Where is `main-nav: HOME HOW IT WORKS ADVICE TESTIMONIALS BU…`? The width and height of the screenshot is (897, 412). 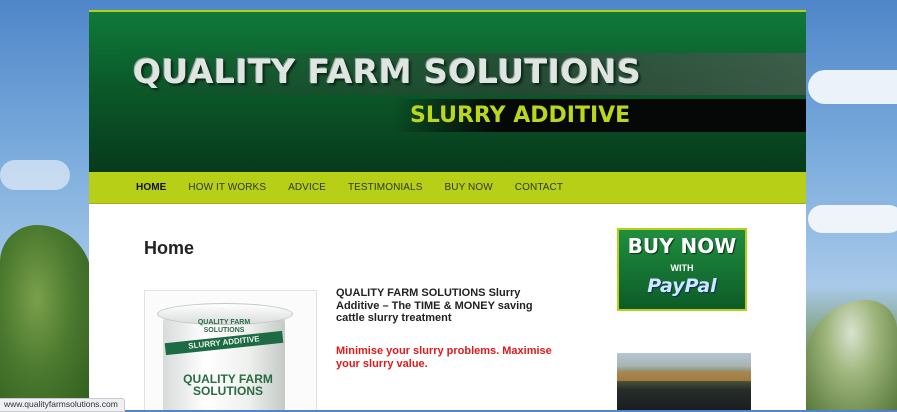
main-nav: HOME HOW IT WORKS ADVICE TESTIMONIALS BU… is located at coordinates (447, 188).